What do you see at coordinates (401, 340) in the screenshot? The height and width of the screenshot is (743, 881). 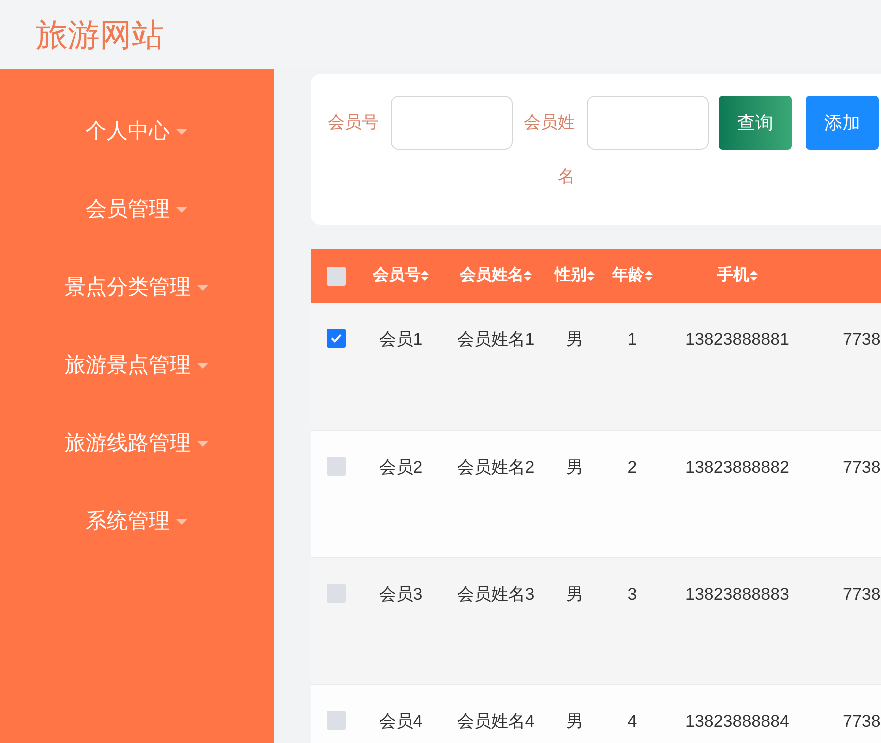 I see `table-cell-text: 会员1` at bounding box center [401, 340].